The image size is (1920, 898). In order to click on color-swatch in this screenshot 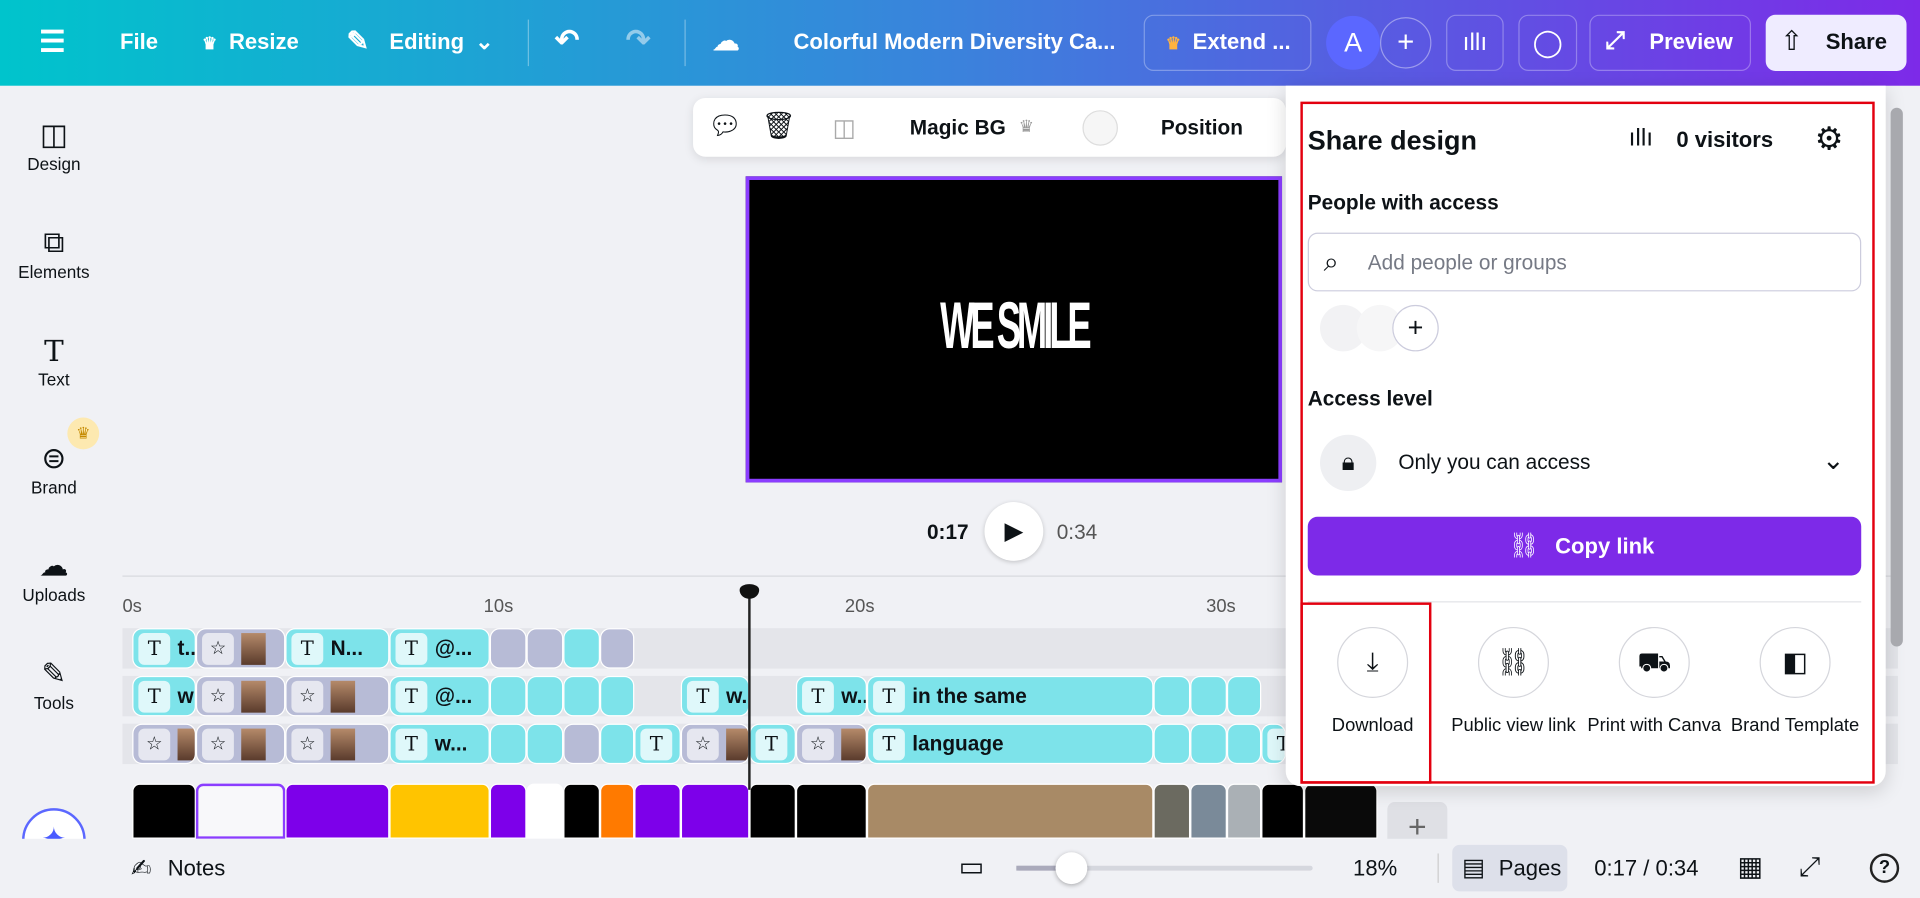, I will do `click(1100, 128)`.